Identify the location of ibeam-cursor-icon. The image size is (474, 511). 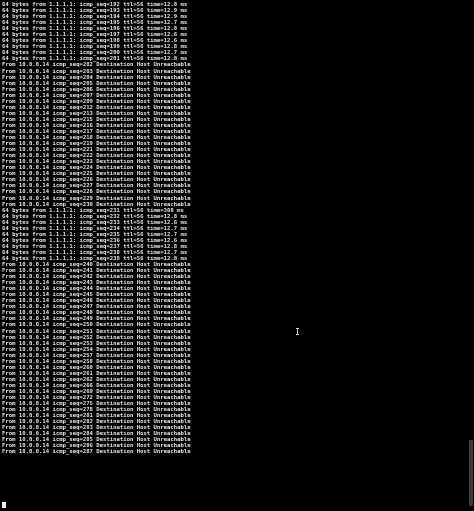
(297, 331).